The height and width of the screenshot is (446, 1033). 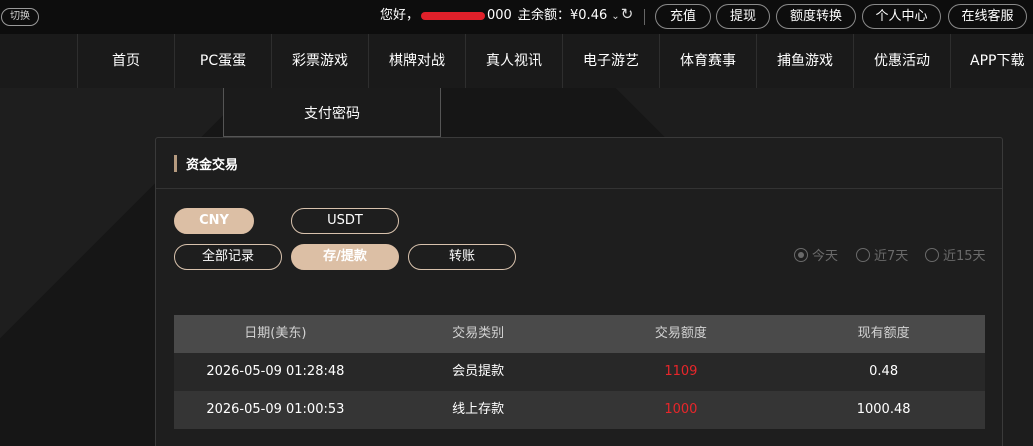 I want to click on column-header-balance: 现有额度, so click(x=883, y=333).